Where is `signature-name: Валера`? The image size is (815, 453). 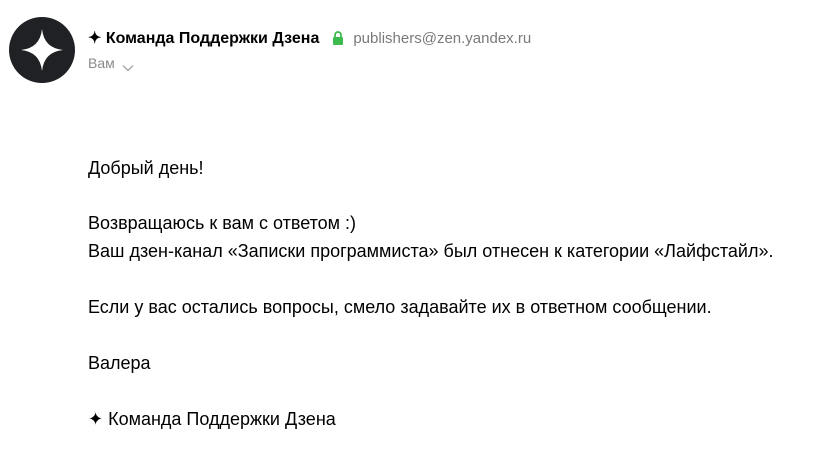
signature-name: Валера is located at coordinates (119, 363).